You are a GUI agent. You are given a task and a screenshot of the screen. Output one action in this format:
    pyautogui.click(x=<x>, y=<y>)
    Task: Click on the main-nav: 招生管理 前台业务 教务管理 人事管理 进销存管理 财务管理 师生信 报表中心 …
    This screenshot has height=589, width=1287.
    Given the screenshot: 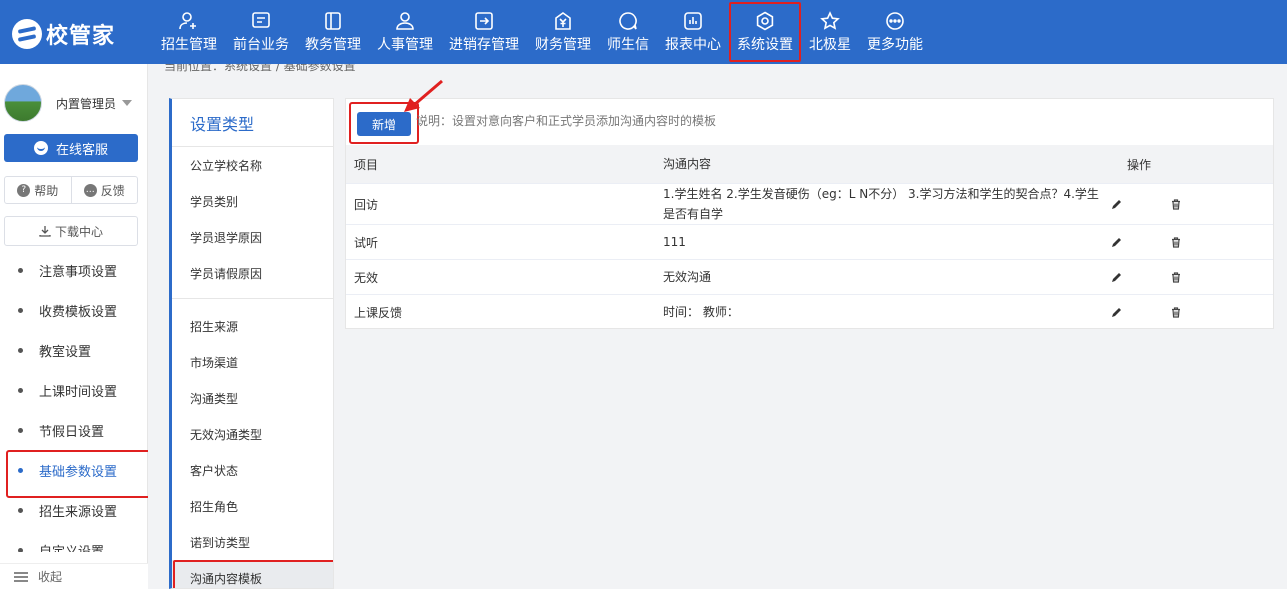 What is the action you would take?
    pyautogui.click(x=542, y=32)
    